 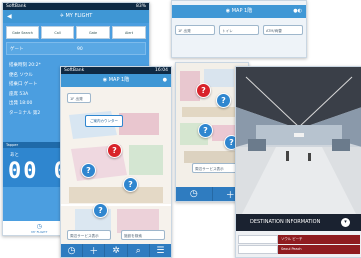 I want to click on nav-menu: ☰, so click(x=160, y=250).